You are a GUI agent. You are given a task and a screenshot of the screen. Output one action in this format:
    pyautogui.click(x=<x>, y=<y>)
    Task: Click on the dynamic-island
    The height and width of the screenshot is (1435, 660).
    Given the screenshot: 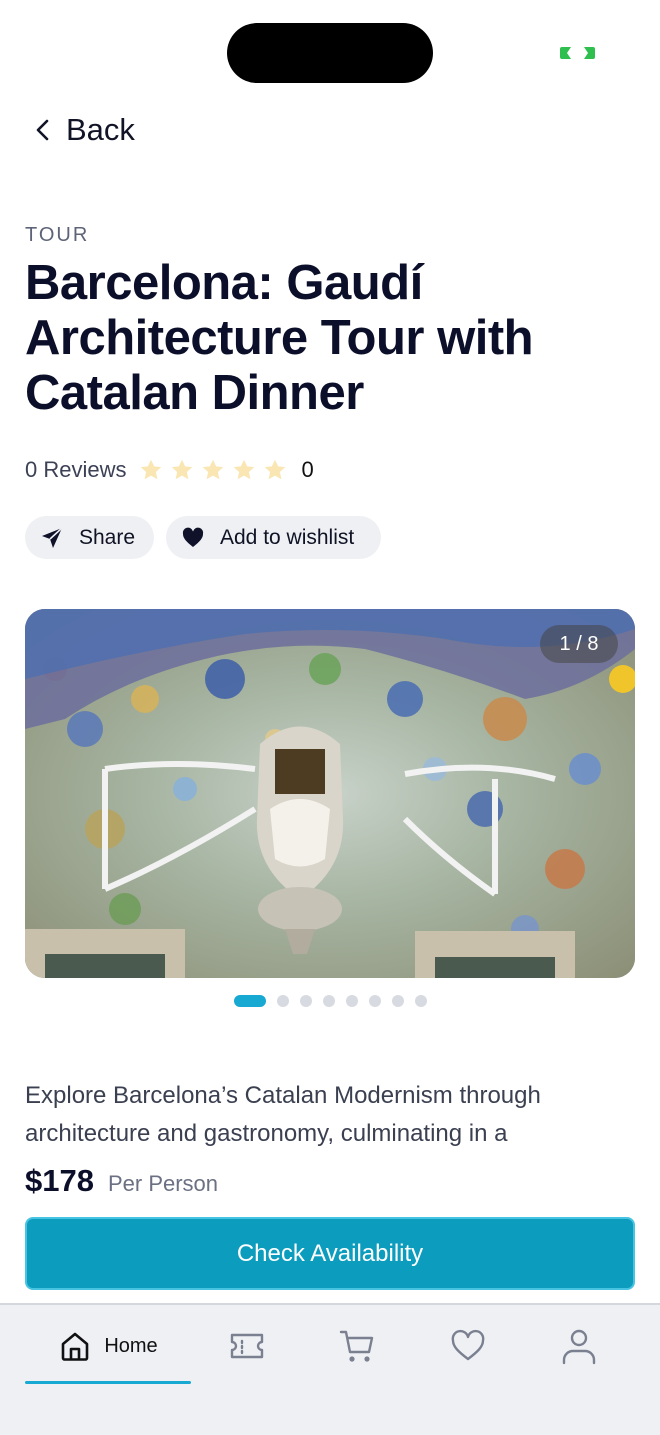 What is the action you would take?
    pyautogui.click(x=330, y=53)
    